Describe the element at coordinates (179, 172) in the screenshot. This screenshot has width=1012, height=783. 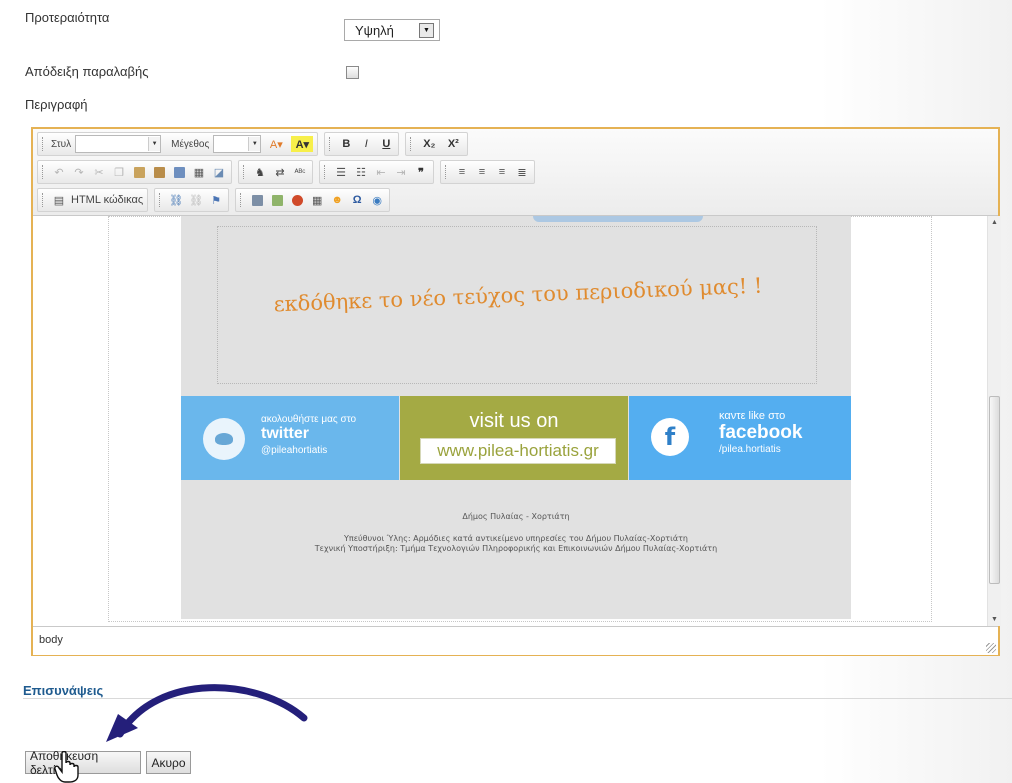
I see `paste-word-icon` at that location.